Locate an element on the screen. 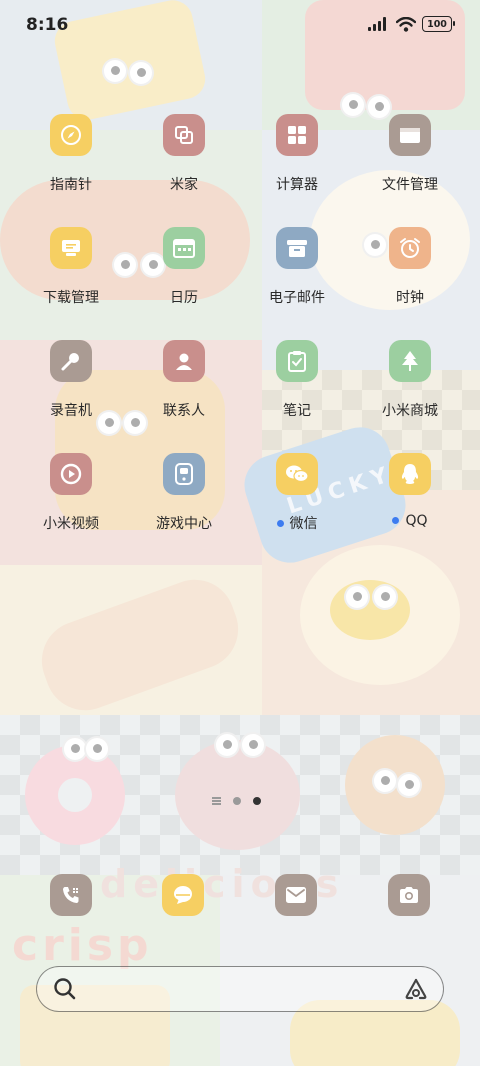 This screenshot has height=1066, width=480. battery-icon: 100 is located at coordinates (438, 24).